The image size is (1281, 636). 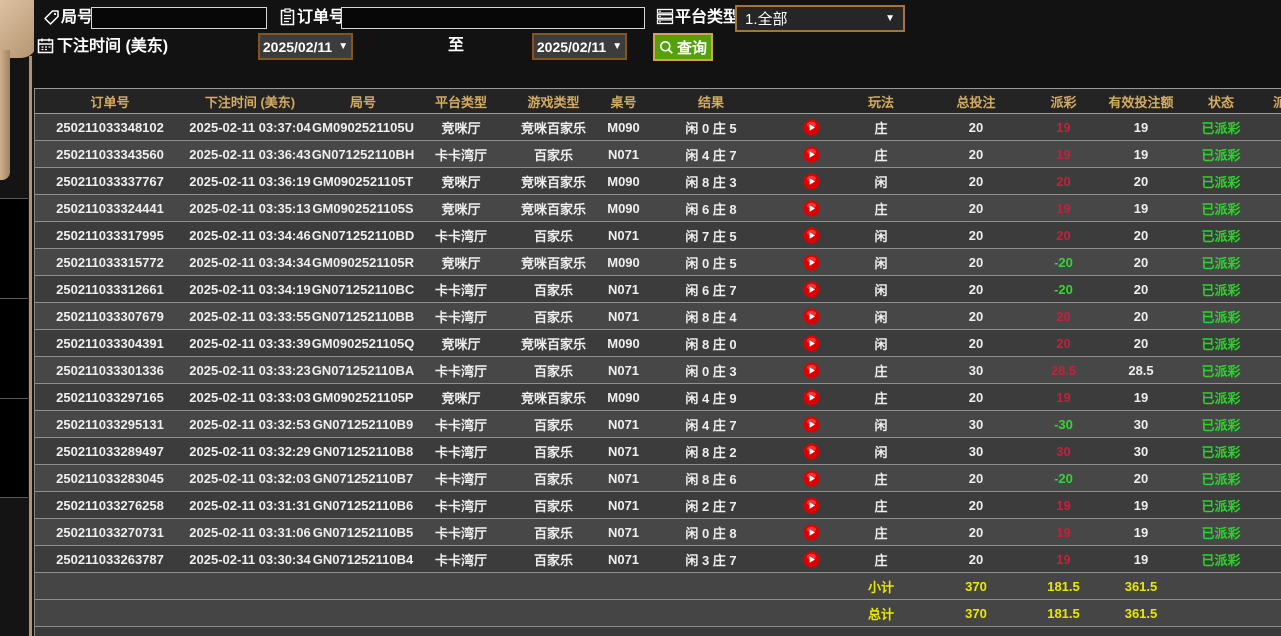 What do you see at coordinates (110, 181) in the screenshot?
I see `cell-order-no: 250211033337767` at bounding box center [110, 181].